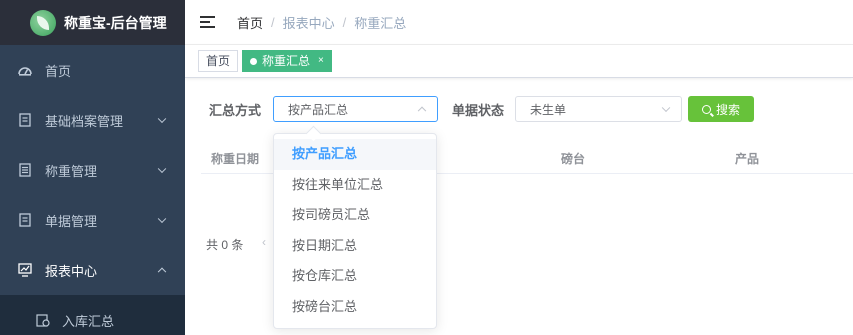  What do you see at coordinates (355, 215) in the screenshot?
I see `dropdown-option-by-weigher: 按司磅员汇总` at bounding box center [355, 215].